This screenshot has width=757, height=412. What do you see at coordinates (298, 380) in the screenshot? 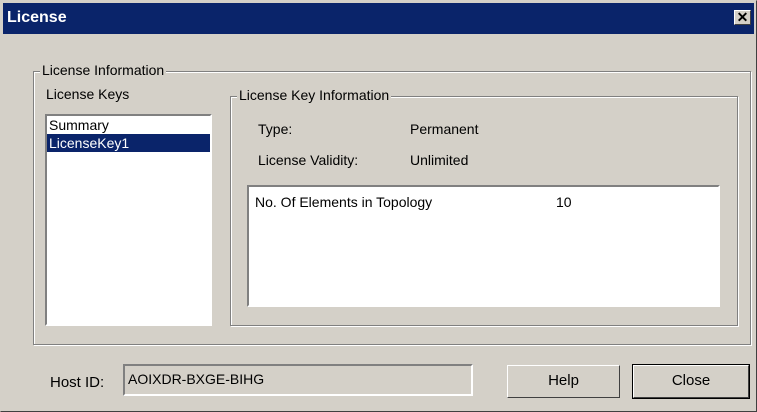
I see `host-id-field: AOIXDR-BXGE-BIHG` at bounding box center [298, 380].